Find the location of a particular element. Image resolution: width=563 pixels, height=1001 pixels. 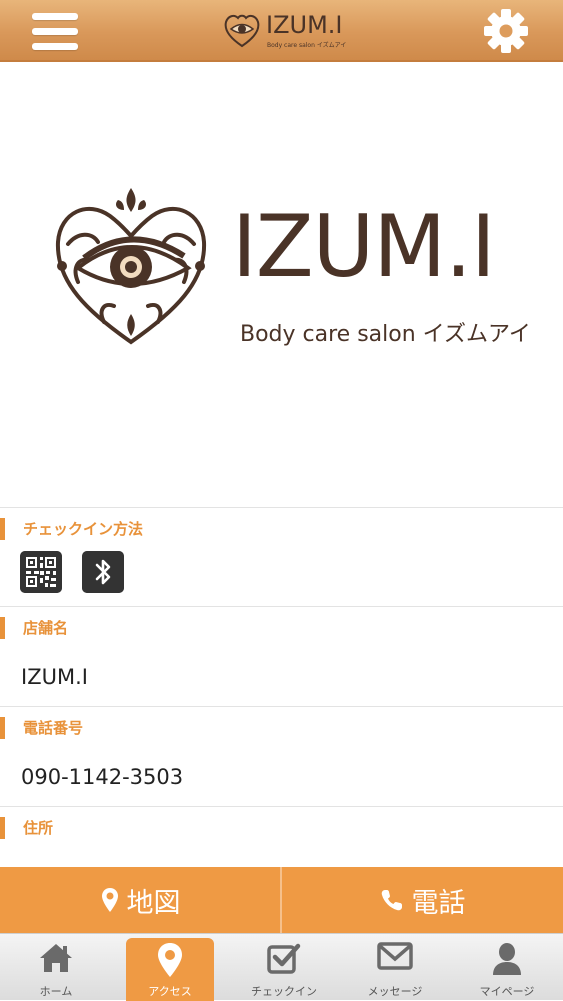

store-name-section: 店舗名 IZUM.I is located at coordinates (281, 656).